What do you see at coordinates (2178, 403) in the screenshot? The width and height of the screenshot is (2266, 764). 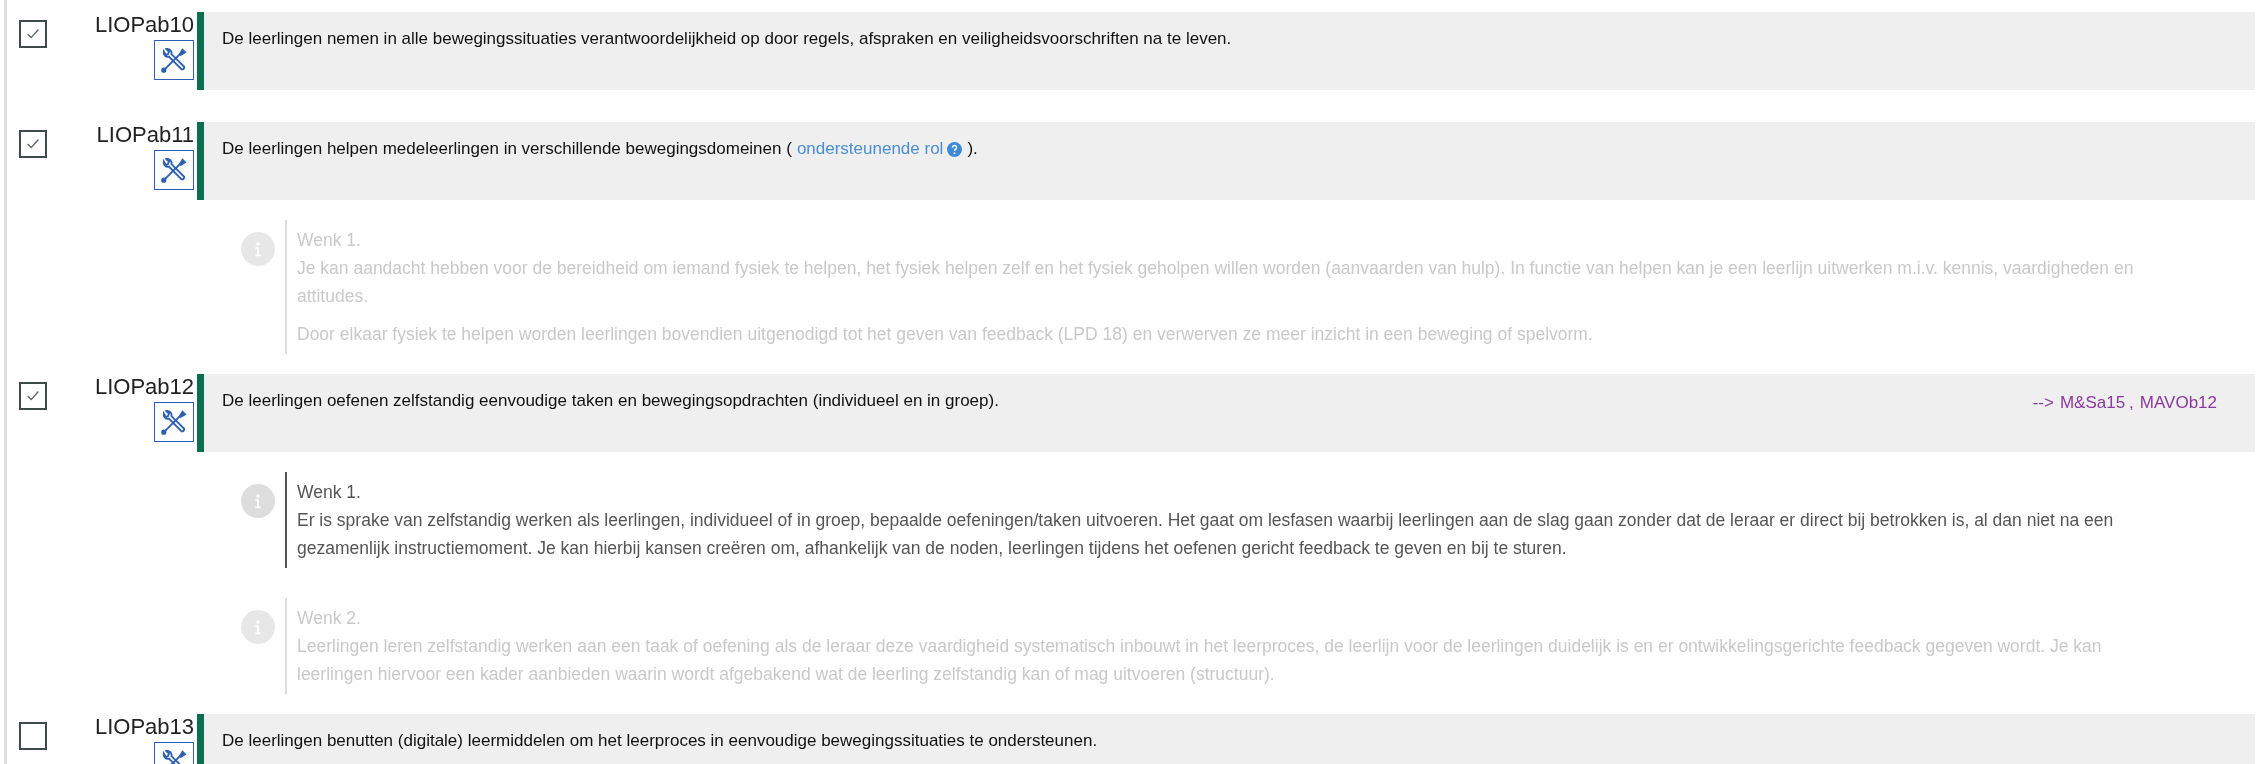 I see `reference-link: MAVOb12` at bounding box center [2178, 403].